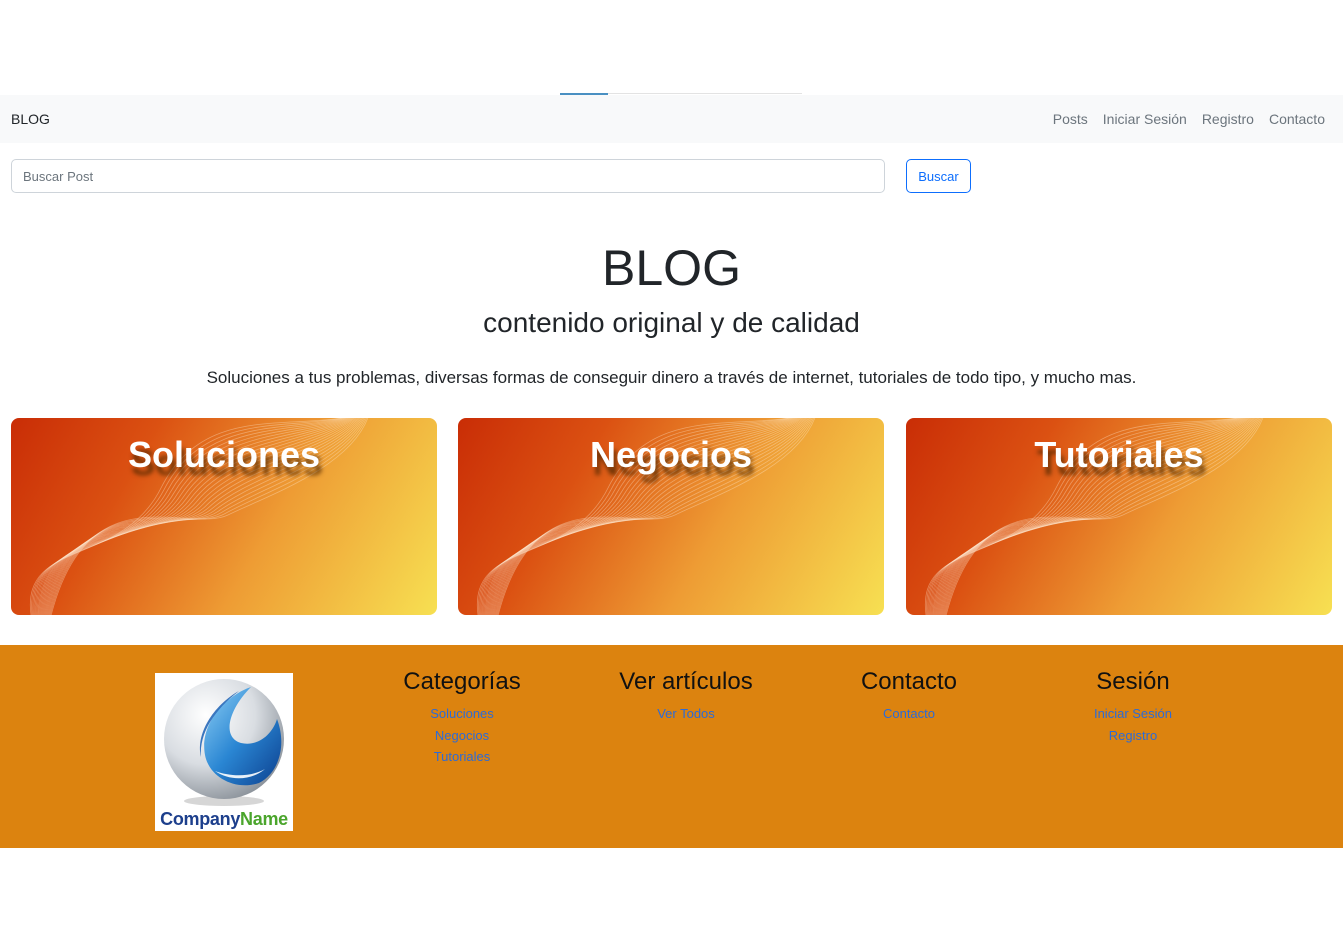  What do you see at coordinates (448, 176) in the screenshot?
I see `search-input` at bounding box center [448, 176].